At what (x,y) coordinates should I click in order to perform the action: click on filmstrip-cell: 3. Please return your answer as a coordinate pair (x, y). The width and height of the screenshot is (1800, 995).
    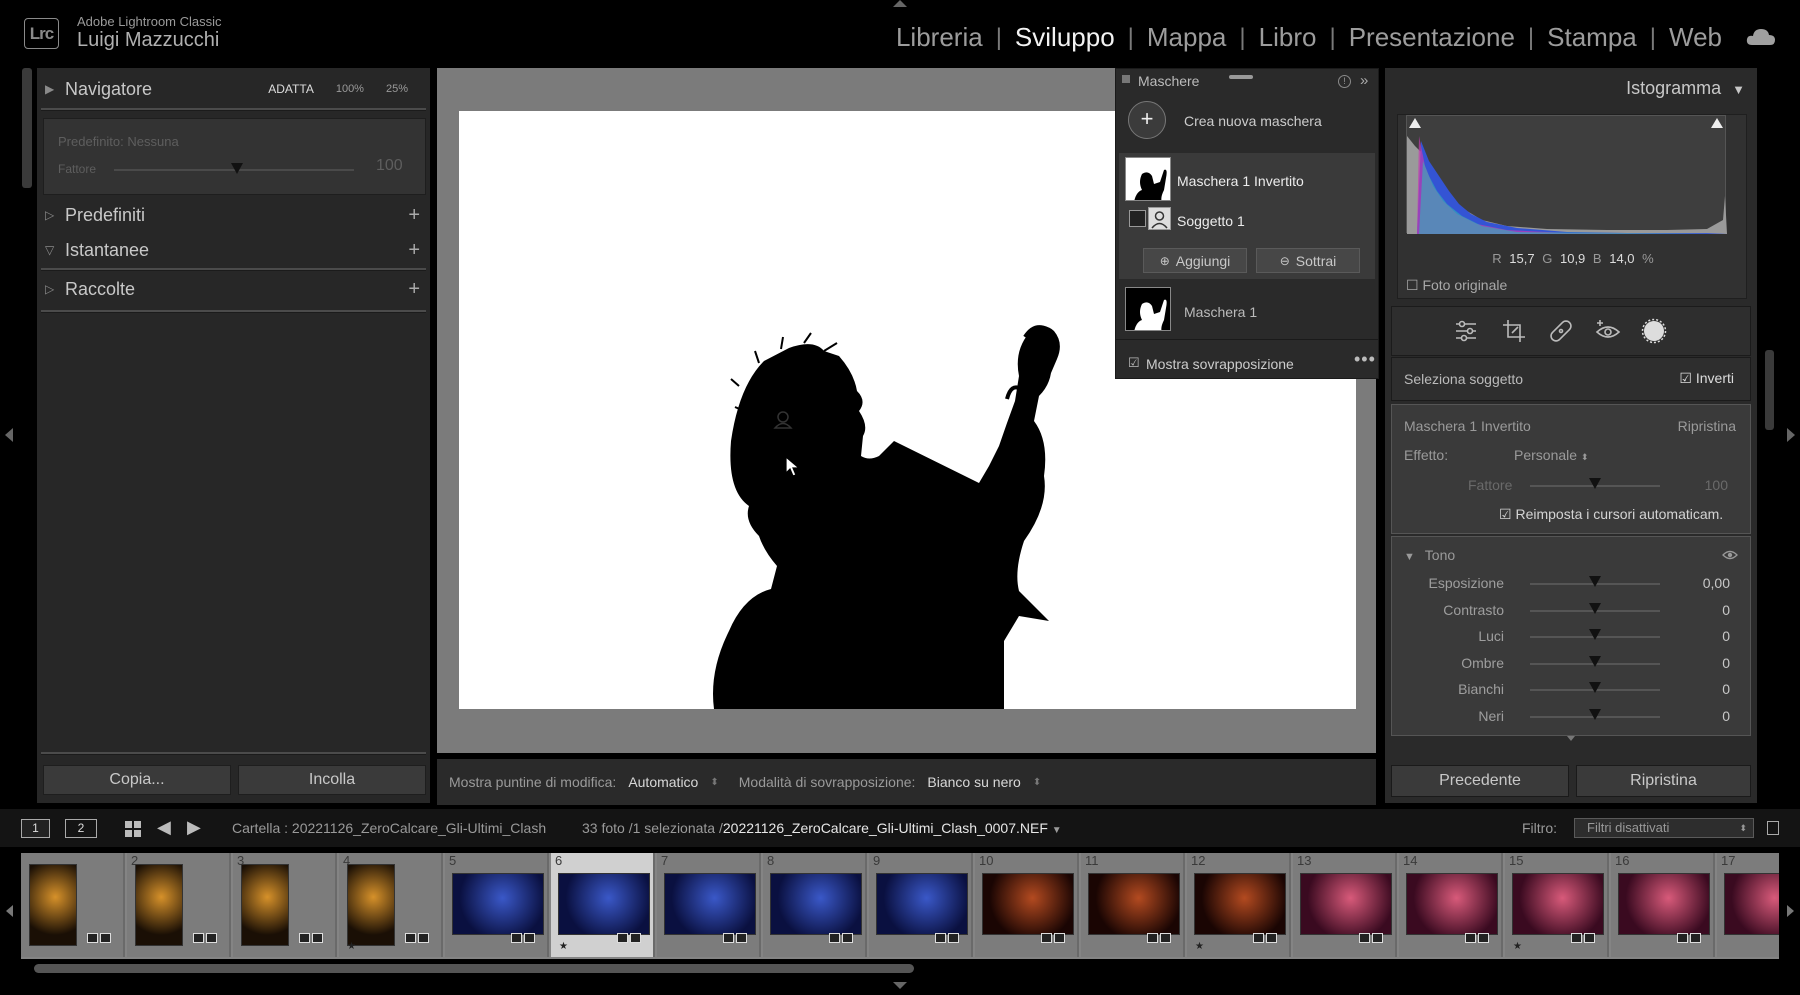
    Looking at the image, I should click on (285, 905).